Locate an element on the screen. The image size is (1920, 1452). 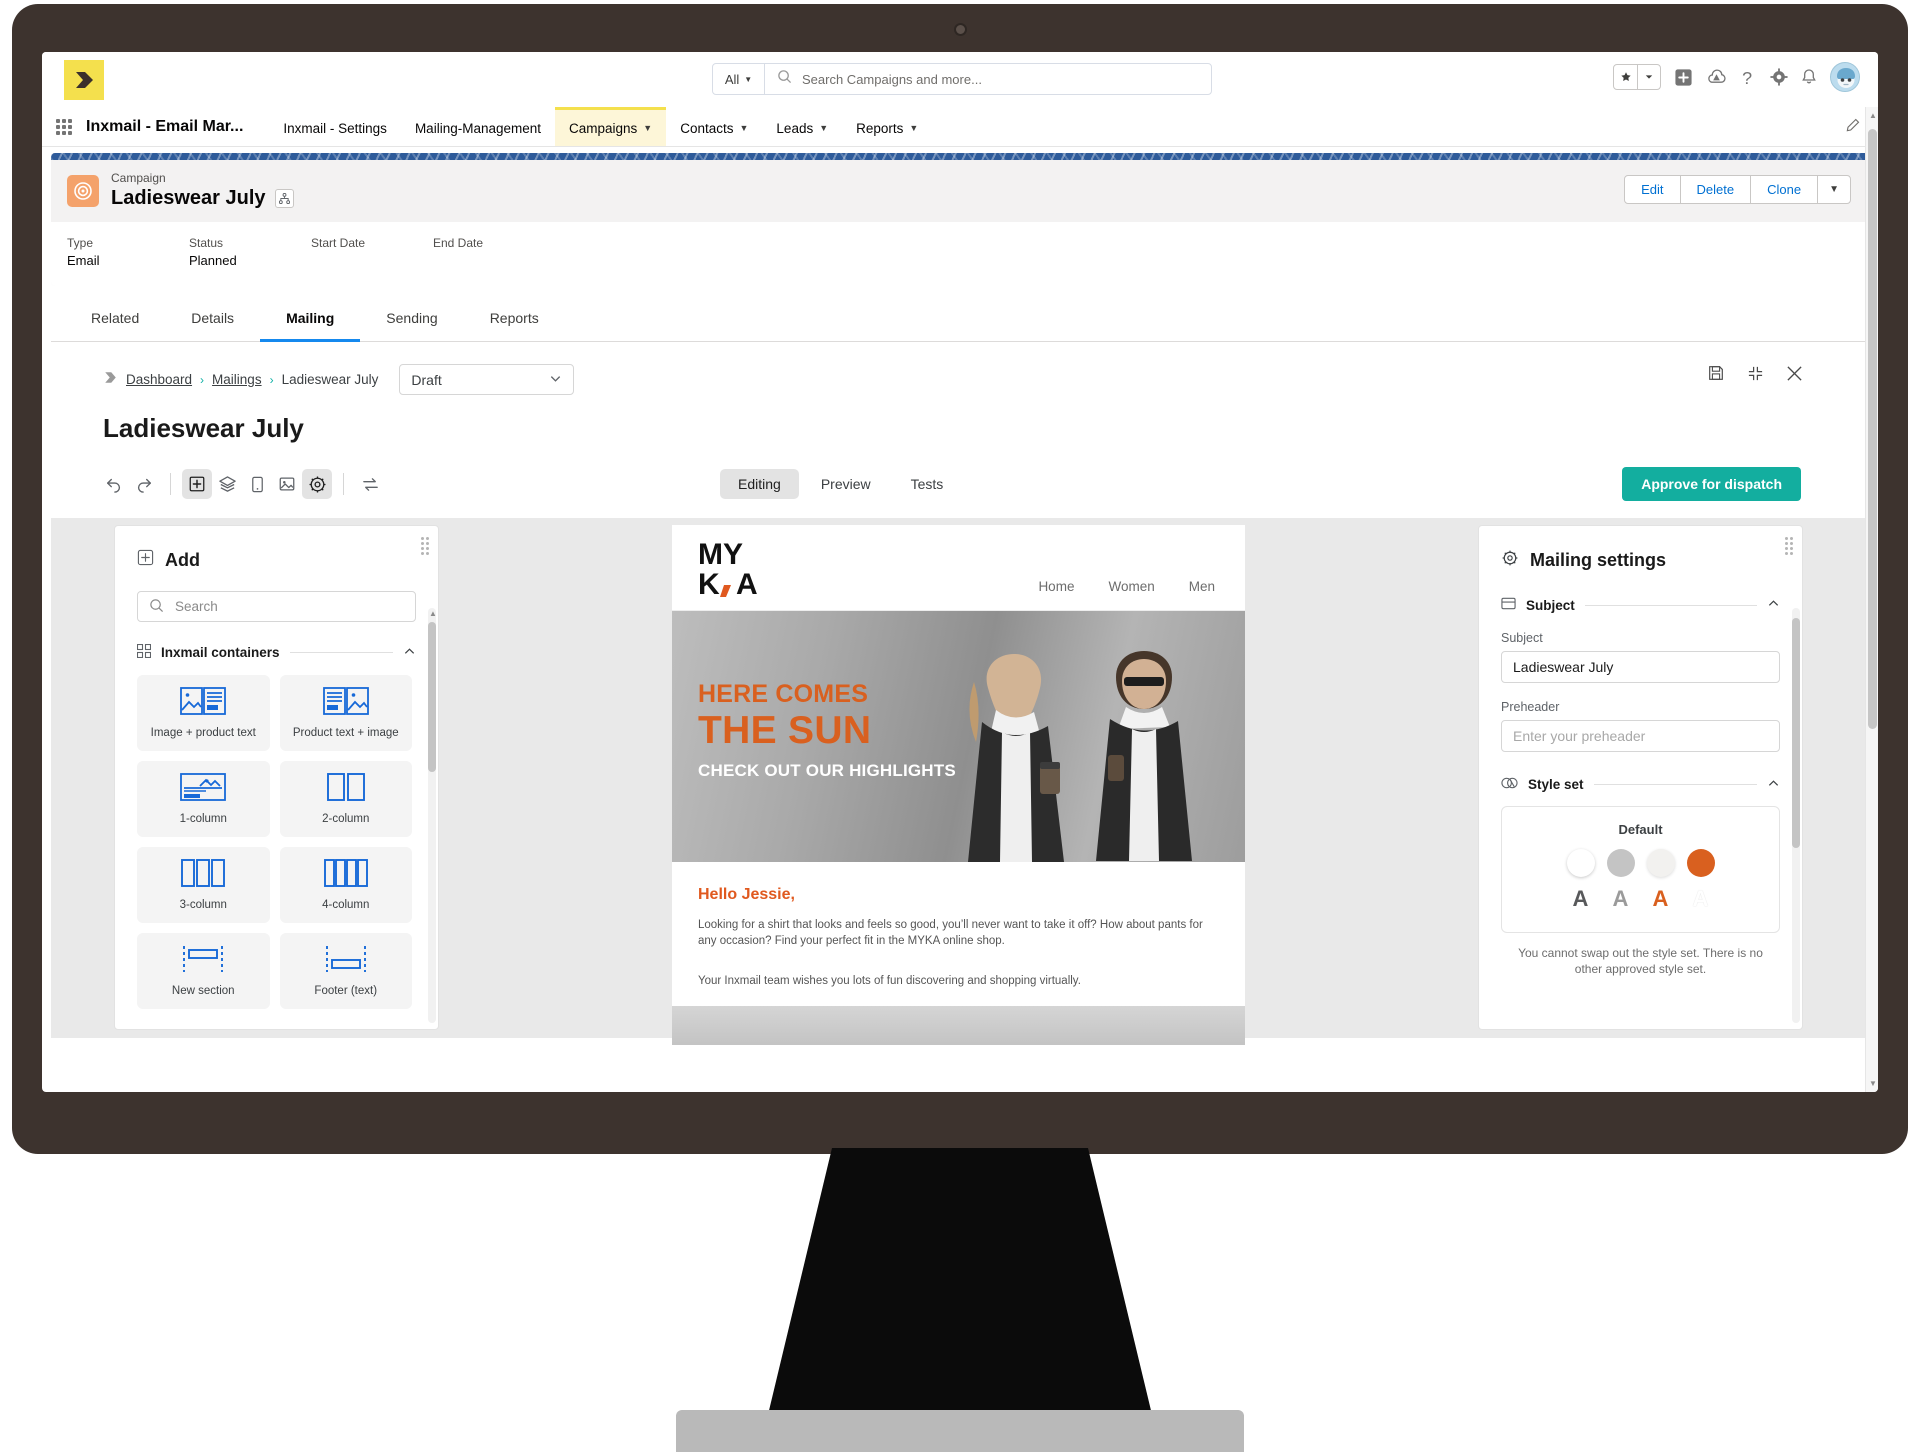
add-panel-button is located at coordinates (197, 484).